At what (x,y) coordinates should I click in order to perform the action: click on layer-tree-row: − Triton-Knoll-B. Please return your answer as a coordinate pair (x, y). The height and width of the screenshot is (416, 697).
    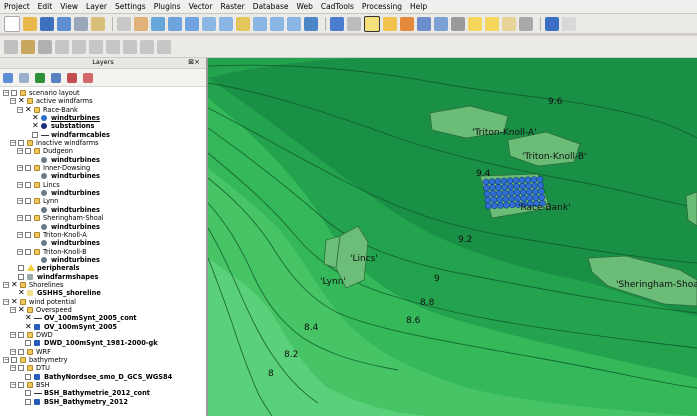
    Looking at the image, I should click on (103, 252).